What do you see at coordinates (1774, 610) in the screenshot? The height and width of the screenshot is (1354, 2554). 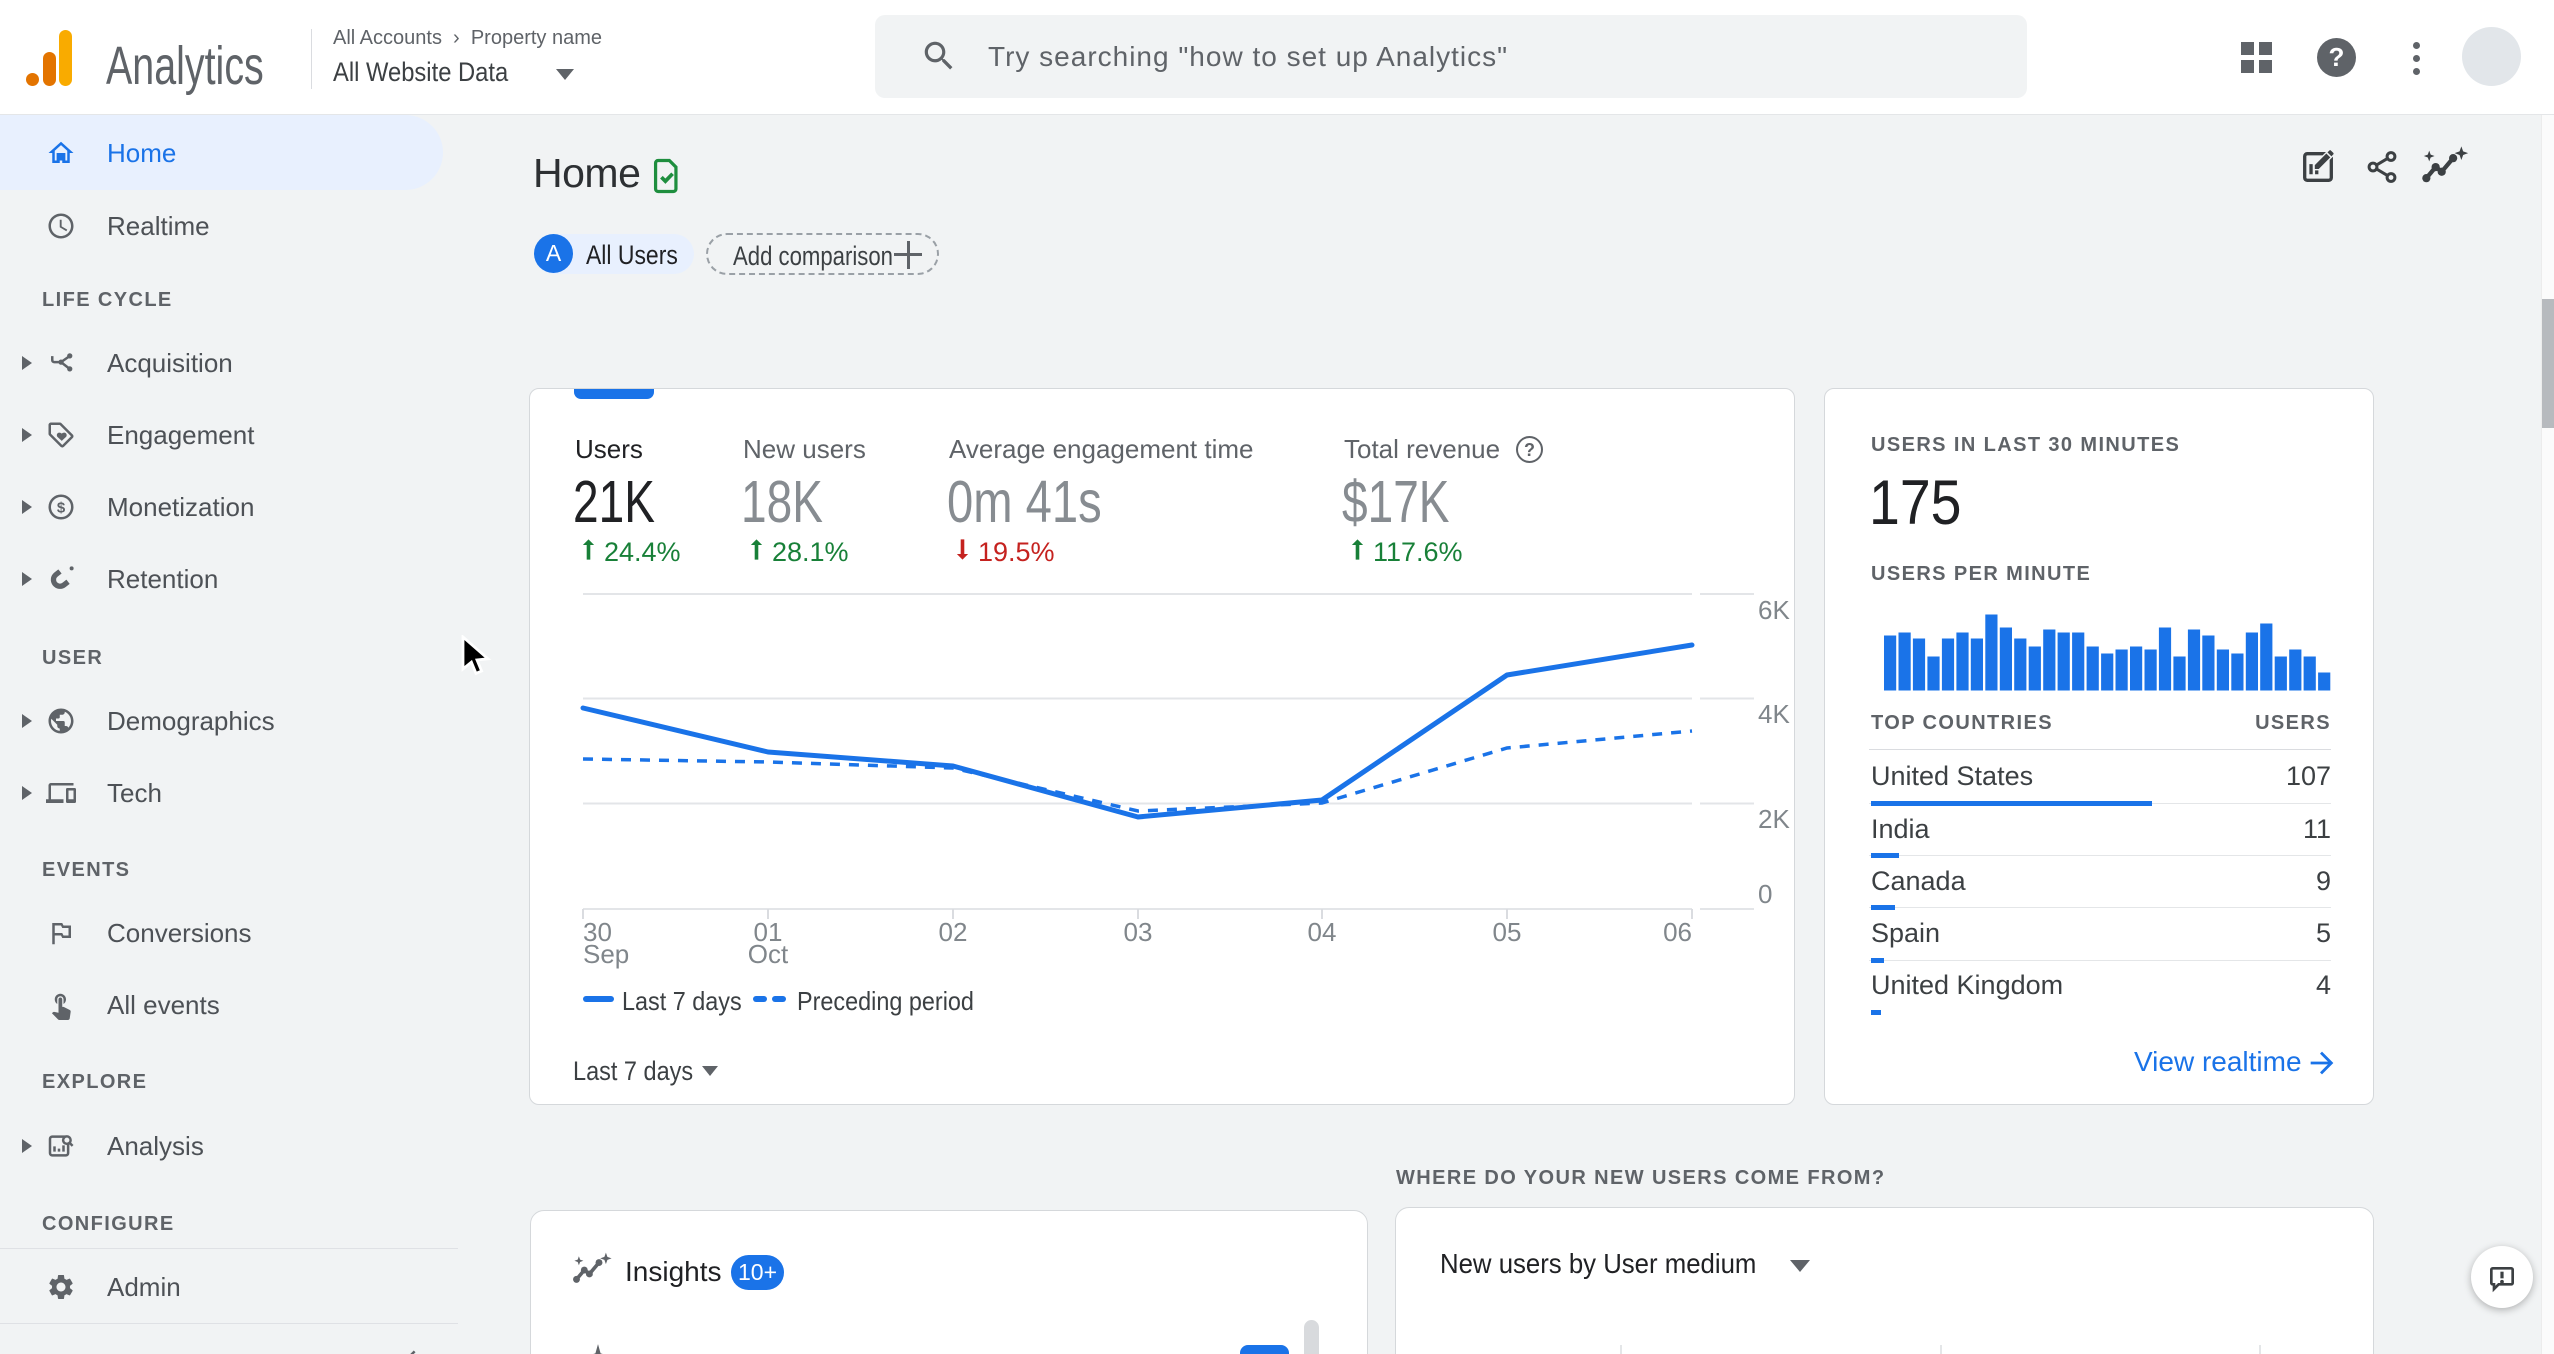 I see `svg-text: 6K` at bounding box center [1774, 610].